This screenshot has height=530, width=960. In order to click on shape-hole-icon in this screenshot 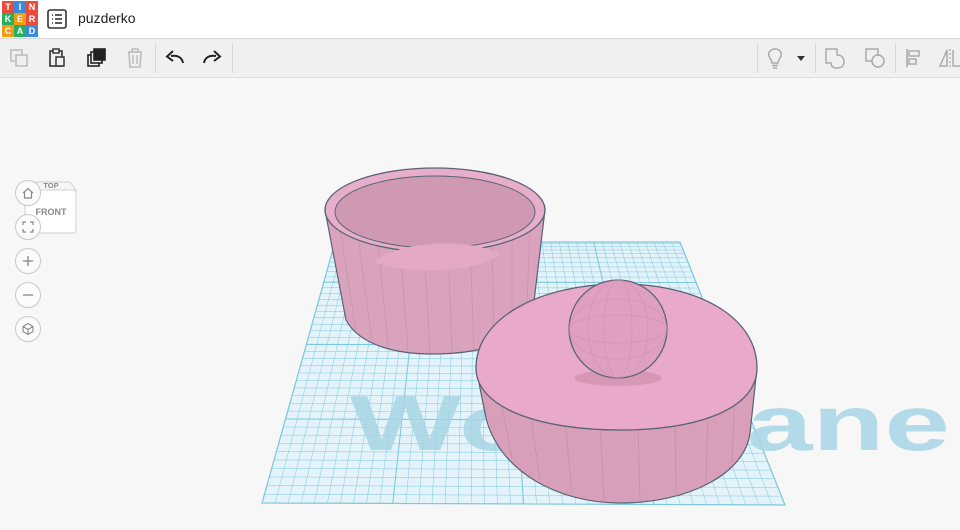, I will do `click(875, 58)`.